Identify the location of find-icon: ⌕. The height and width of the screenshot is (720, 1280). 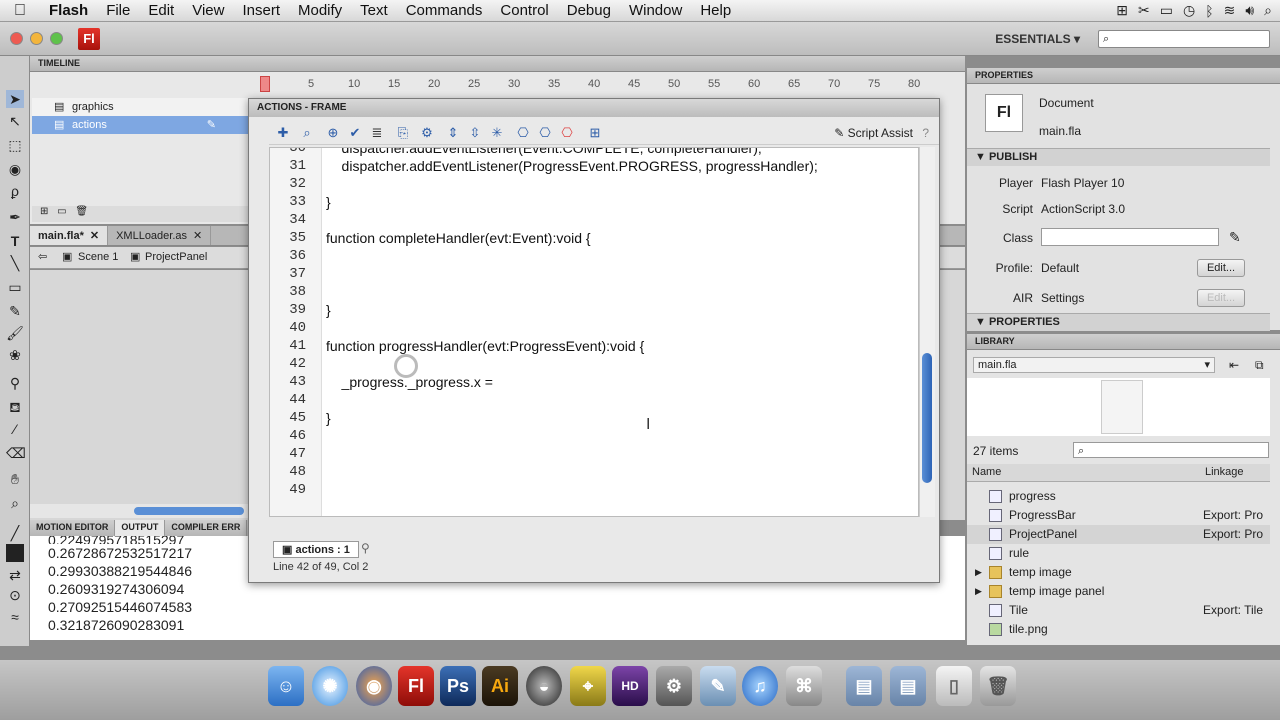
(307, 133).